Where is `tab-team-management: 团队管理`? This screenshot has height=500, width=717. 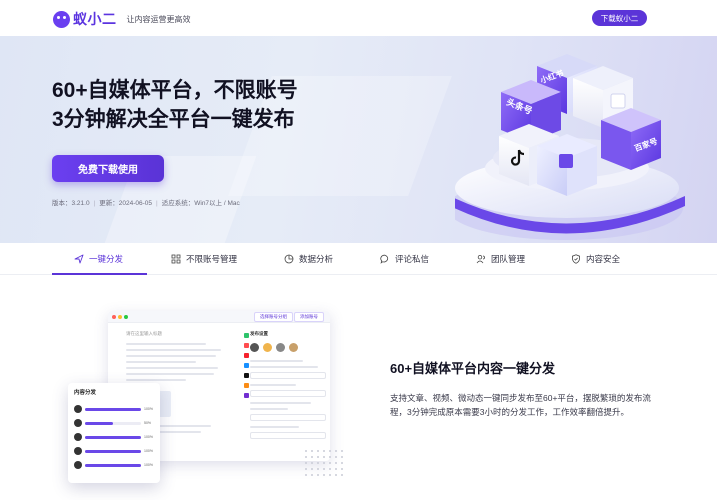
tab-team-management: 团队管理 is located at coordinates (500, 259).